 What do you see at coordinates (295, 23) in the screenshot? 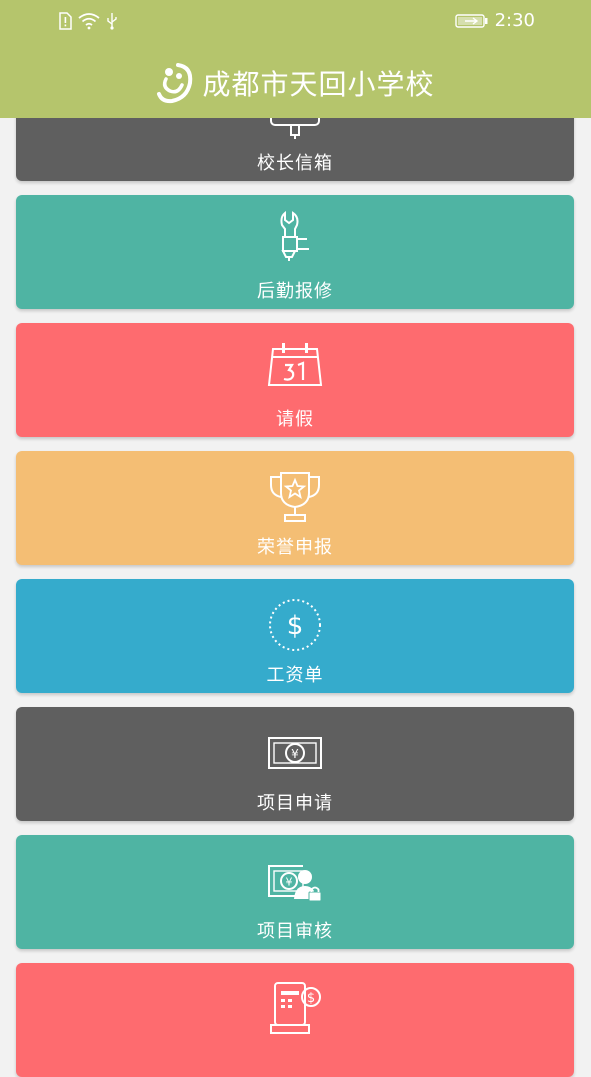
I see `status-bar: 2:30` at bounding box center [295, 23].